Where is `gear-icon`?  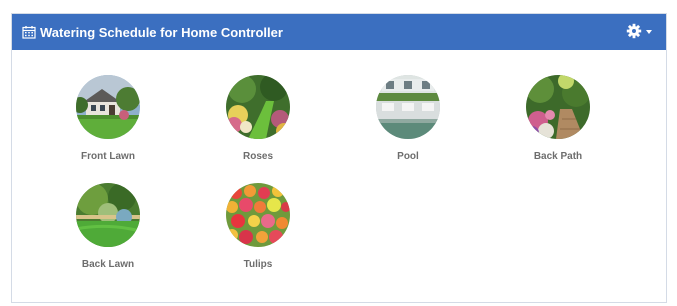
gear-icon is located at coordinates (634, 31).